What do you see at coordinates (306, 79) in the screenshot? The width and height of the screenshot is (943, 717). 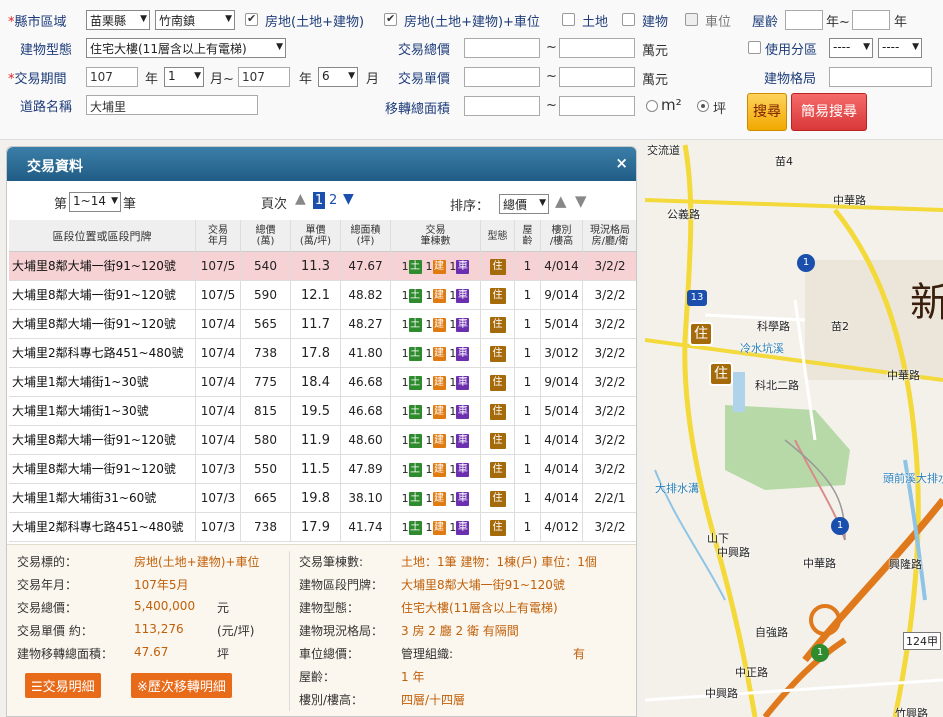 I see `year-unit: 年` at bounding box center [306, 79].